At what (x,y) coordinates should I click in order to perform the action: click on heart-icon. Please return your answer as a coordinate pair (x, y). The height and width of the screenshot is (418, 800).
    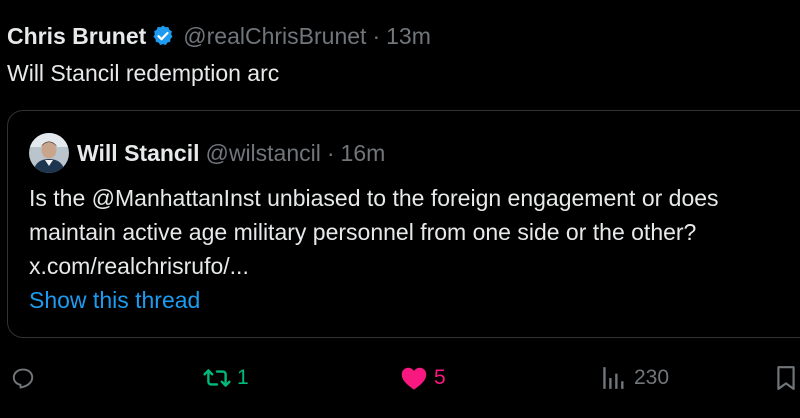
    Looking at the image, I should click on (414, 378).